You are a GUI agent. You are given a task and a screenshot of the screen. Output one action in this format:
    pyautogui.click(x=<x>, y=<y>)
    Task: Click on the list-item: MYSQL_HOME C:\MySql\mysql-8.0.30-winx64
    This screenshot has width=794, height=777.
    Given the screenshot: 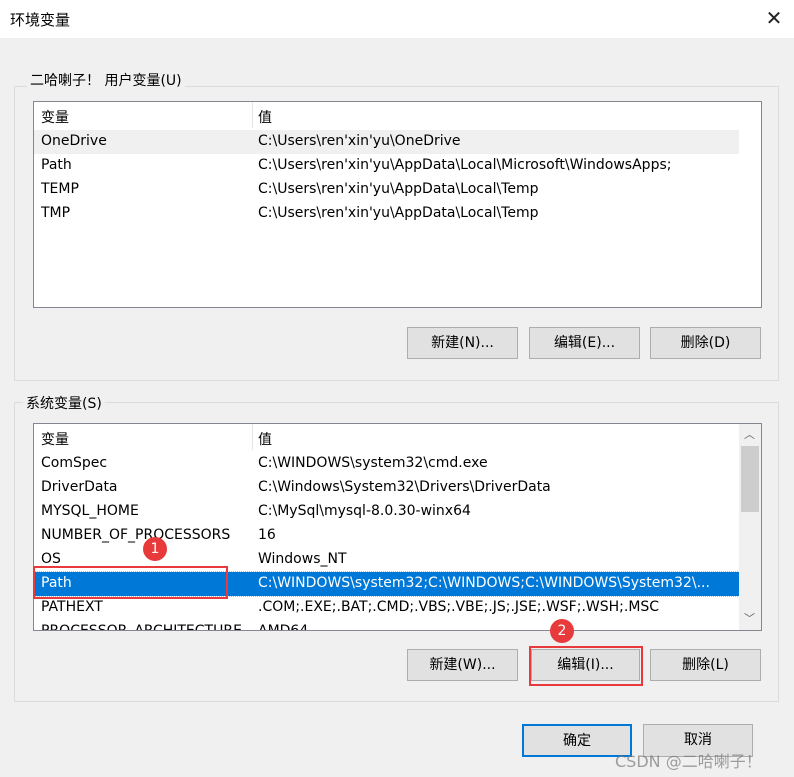 What is the action you would take?
    pyautogui.click(x=386, y=512)
    